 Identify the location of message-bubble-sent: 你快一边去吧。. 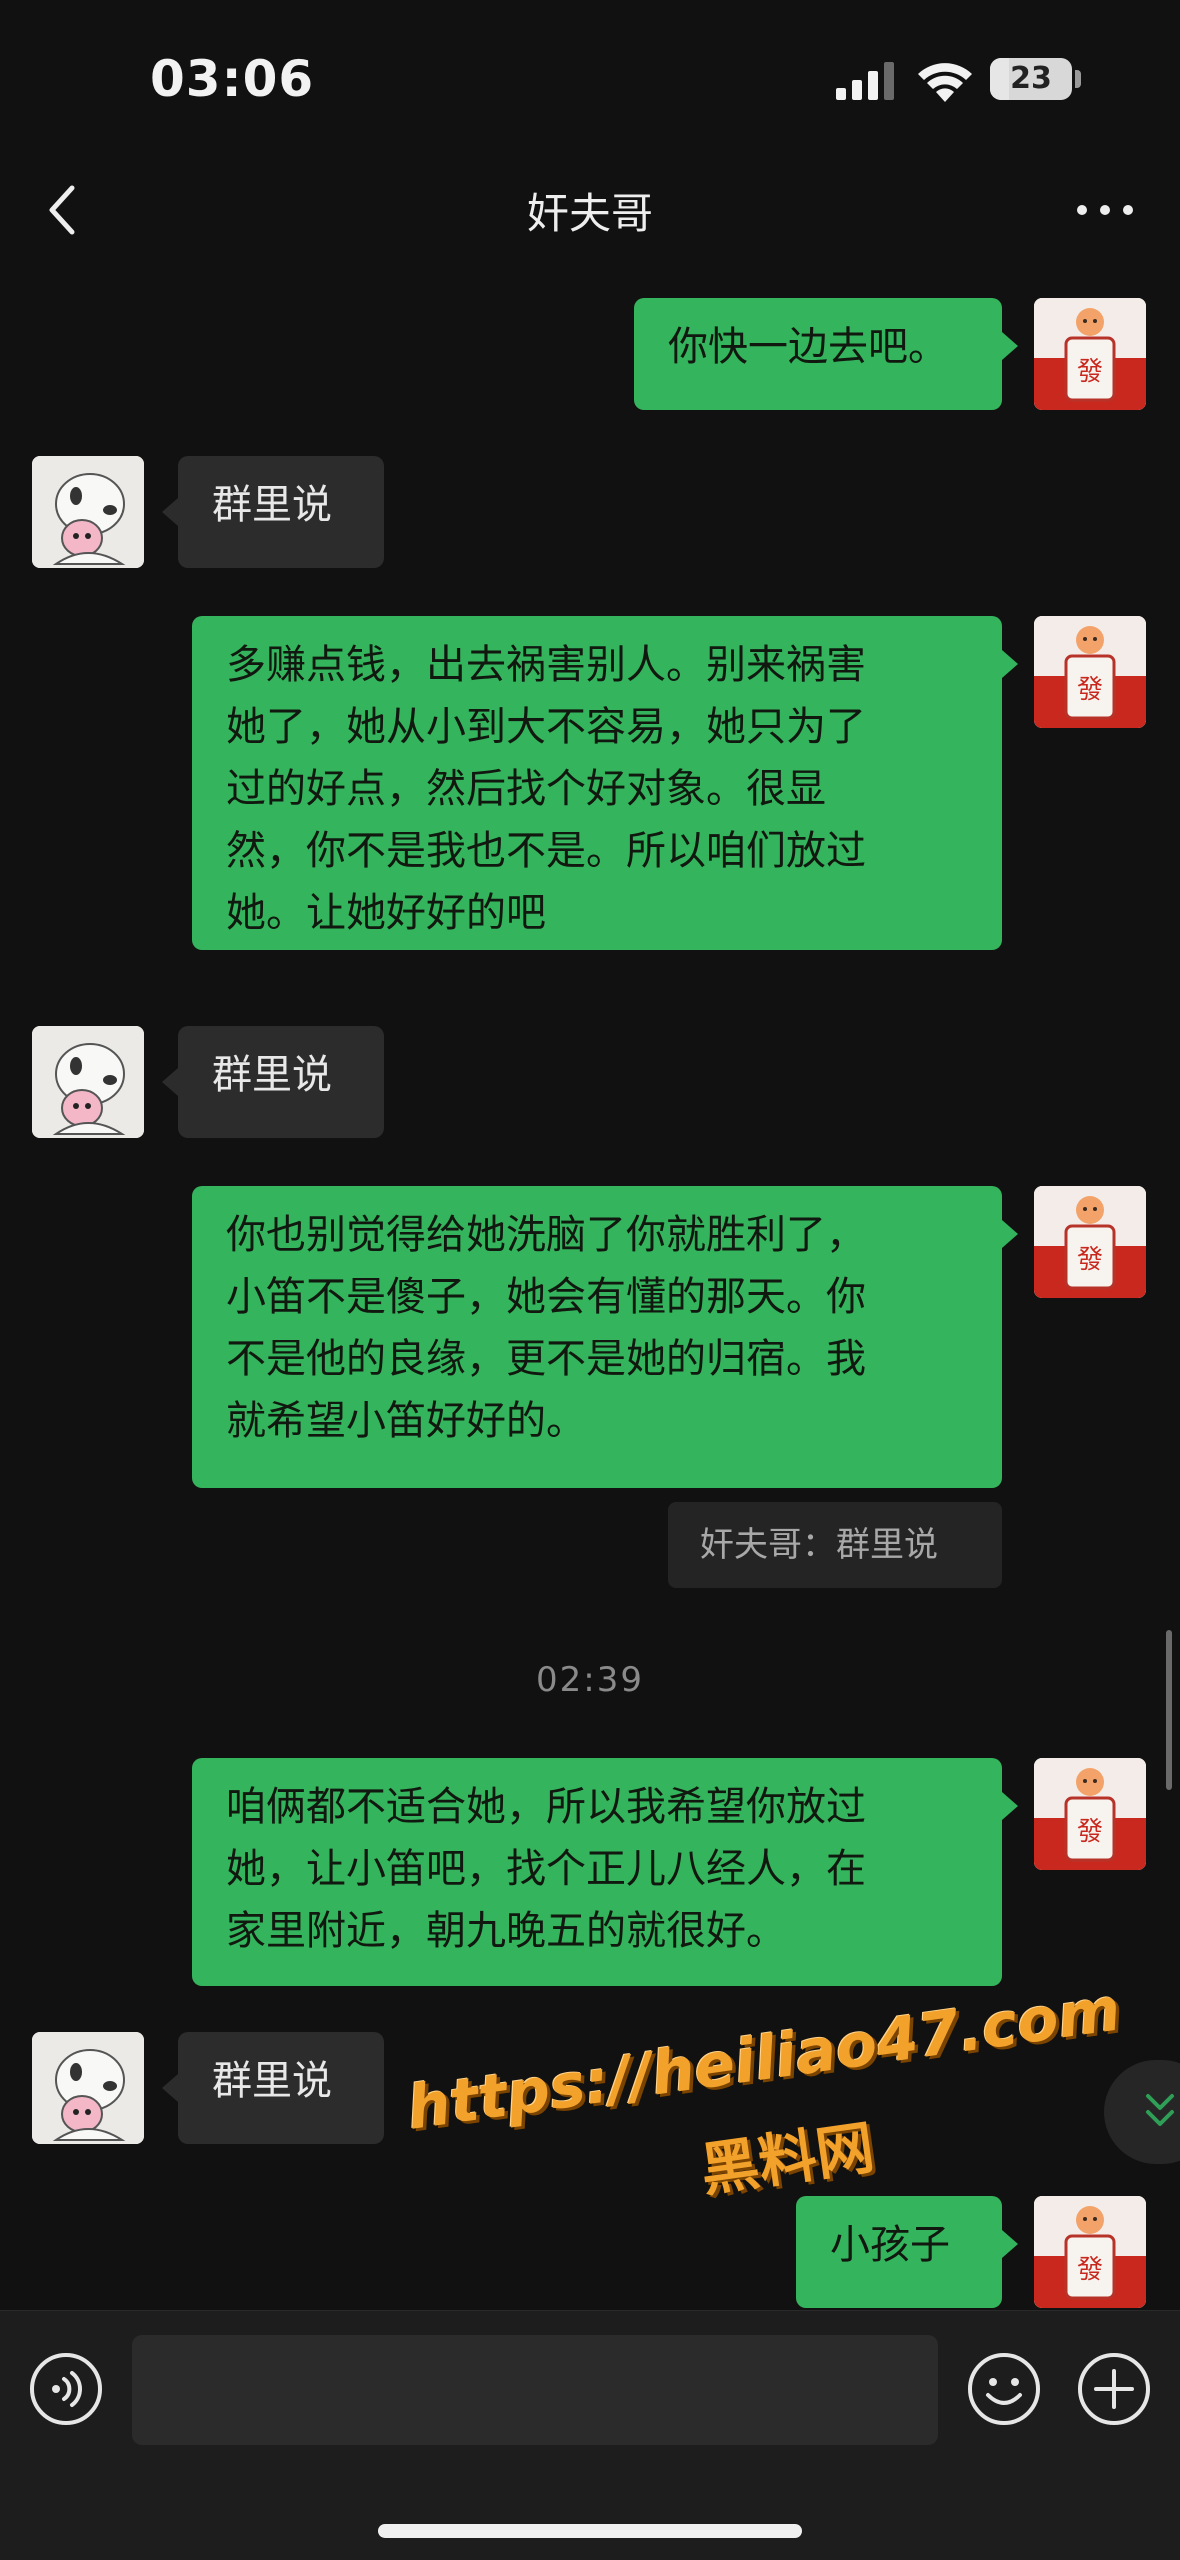
(818, 354).